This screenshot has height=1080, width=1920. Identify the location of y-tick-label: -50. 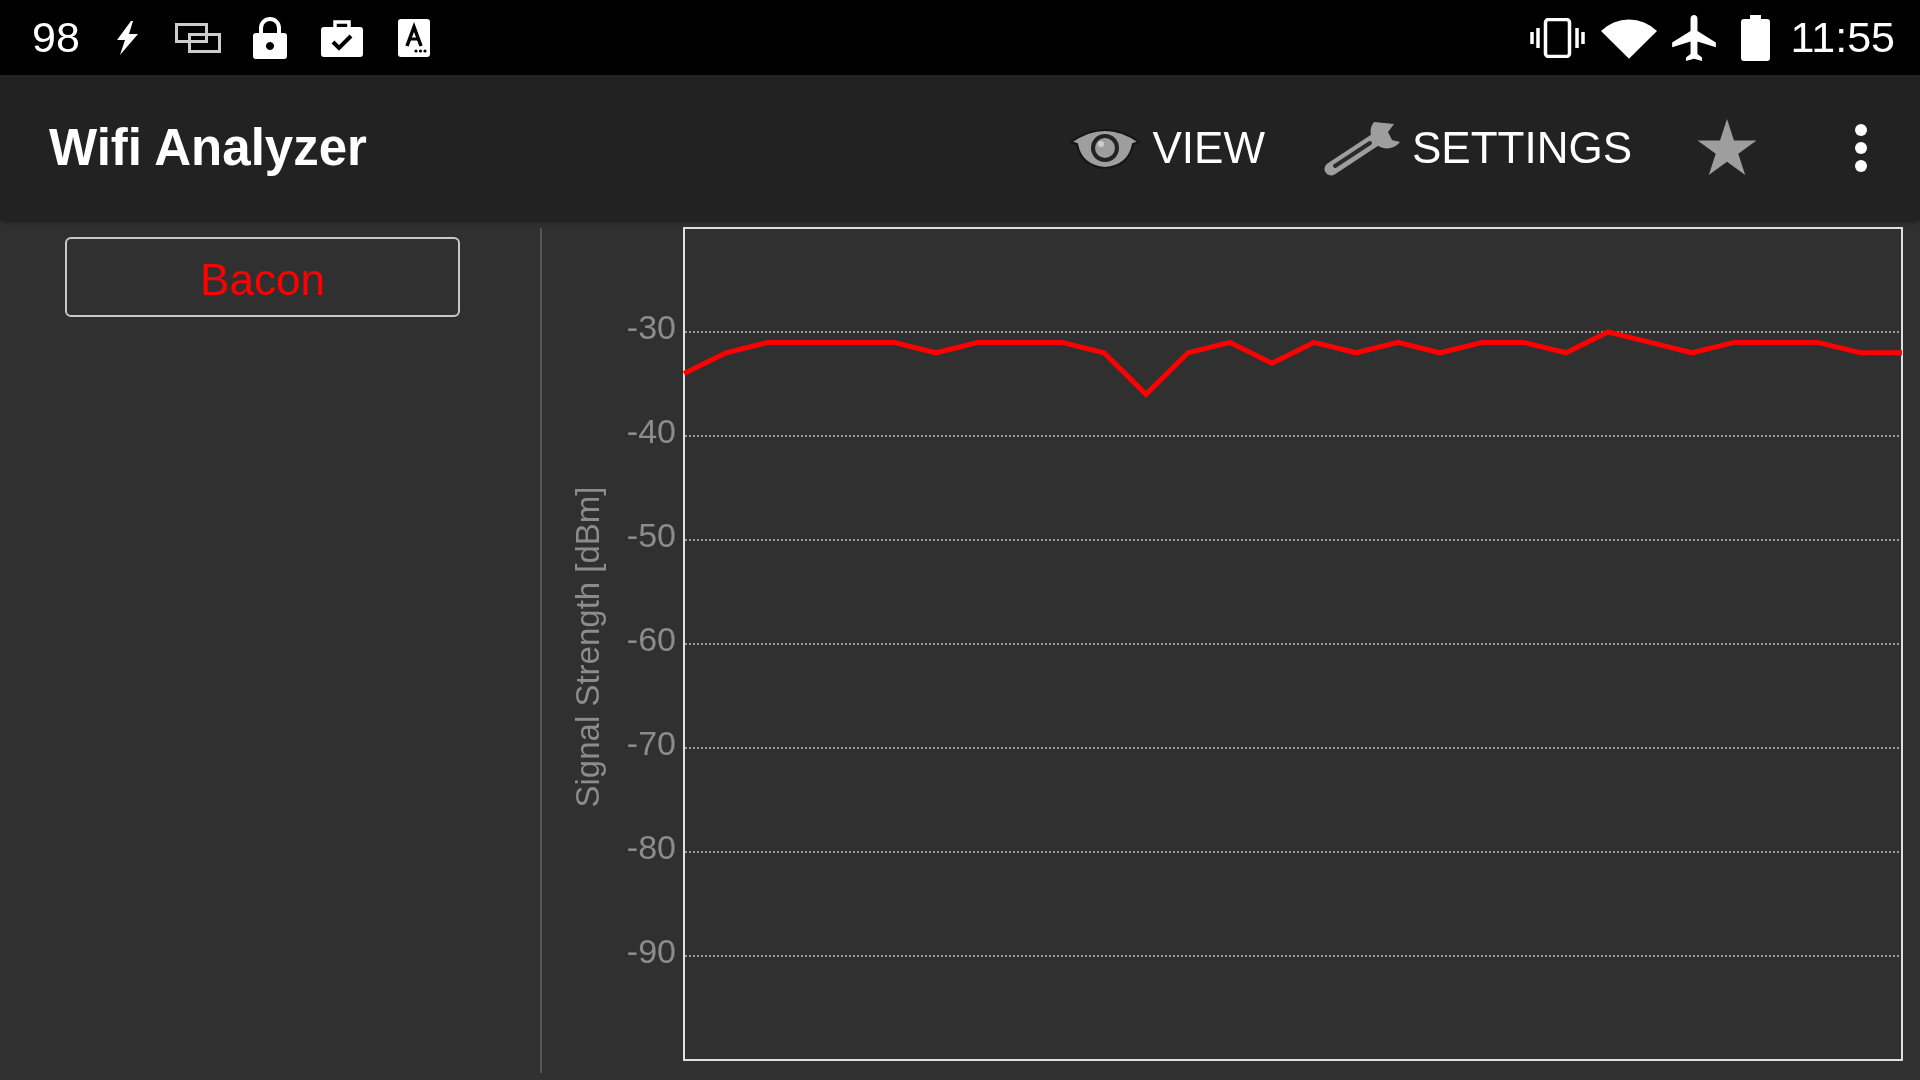
(651, 535).